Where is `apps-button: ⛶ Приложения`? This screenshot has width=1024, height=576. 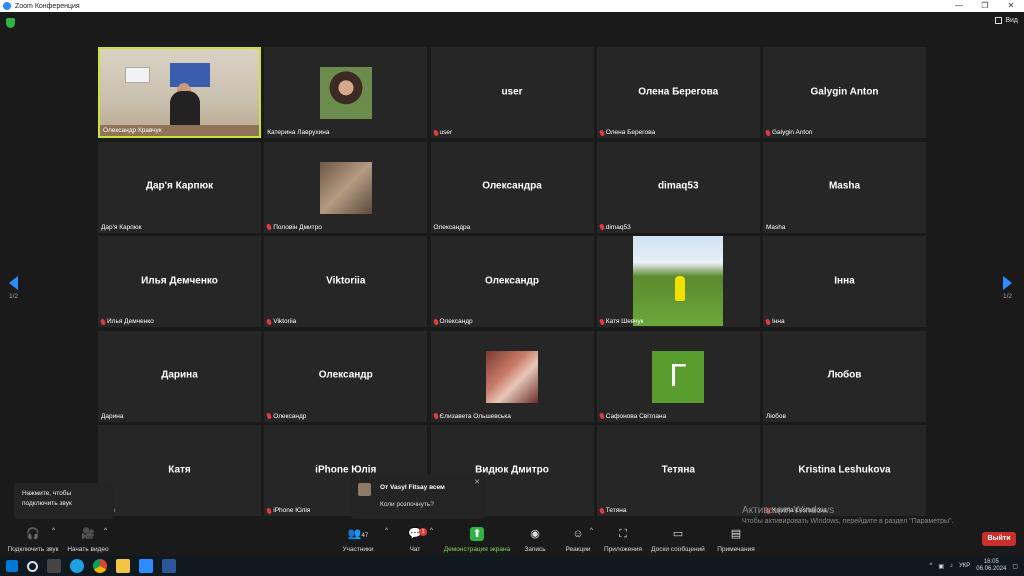
apps-button: ⛶ Приложения is located at coordinates (623, 540).